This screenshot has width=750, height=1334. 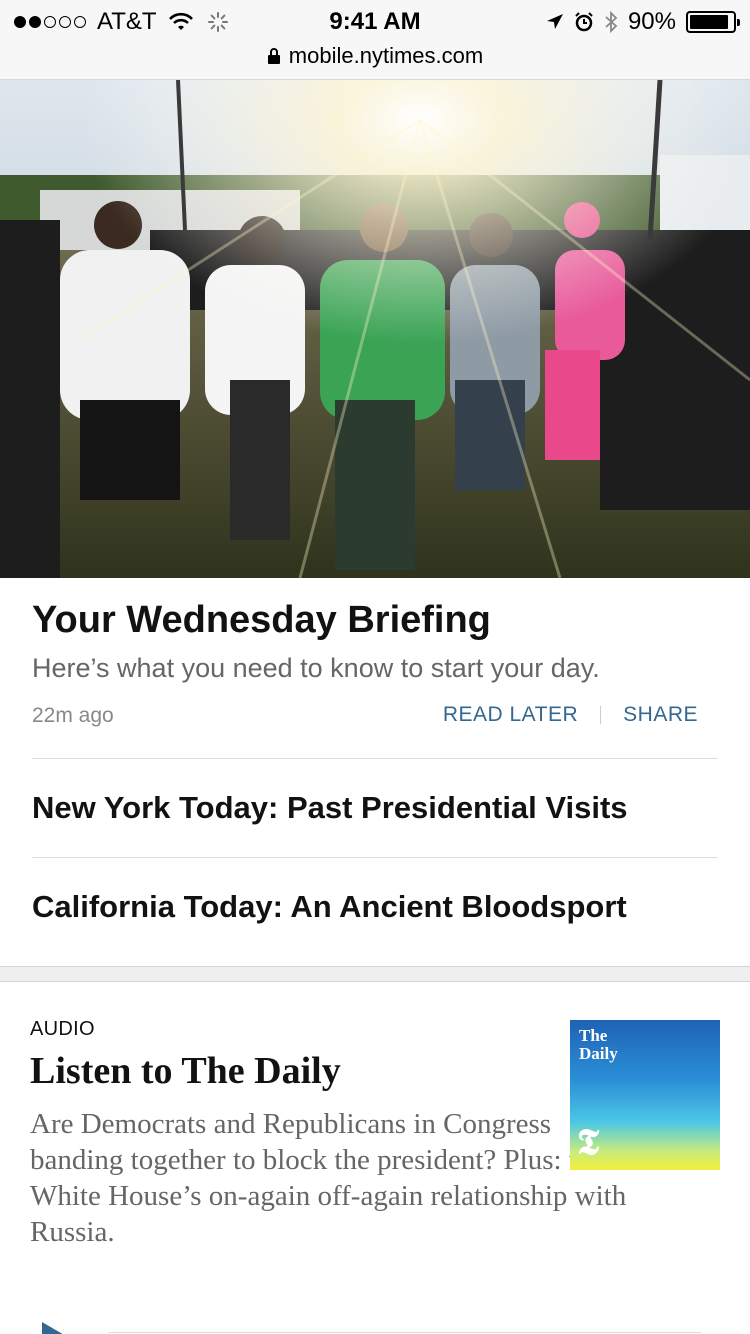 What do you see at coordinates (601, 715) in the screenshot?
I see `action-divider` at bounding box center [601, 715].